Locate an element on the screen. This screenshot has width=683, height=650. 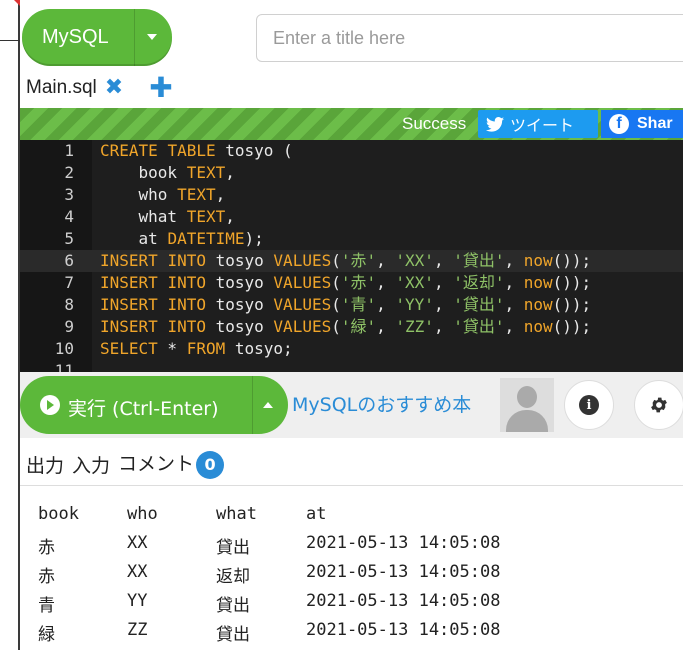
table-cell: 緑 is located at coordinates (46, 635).